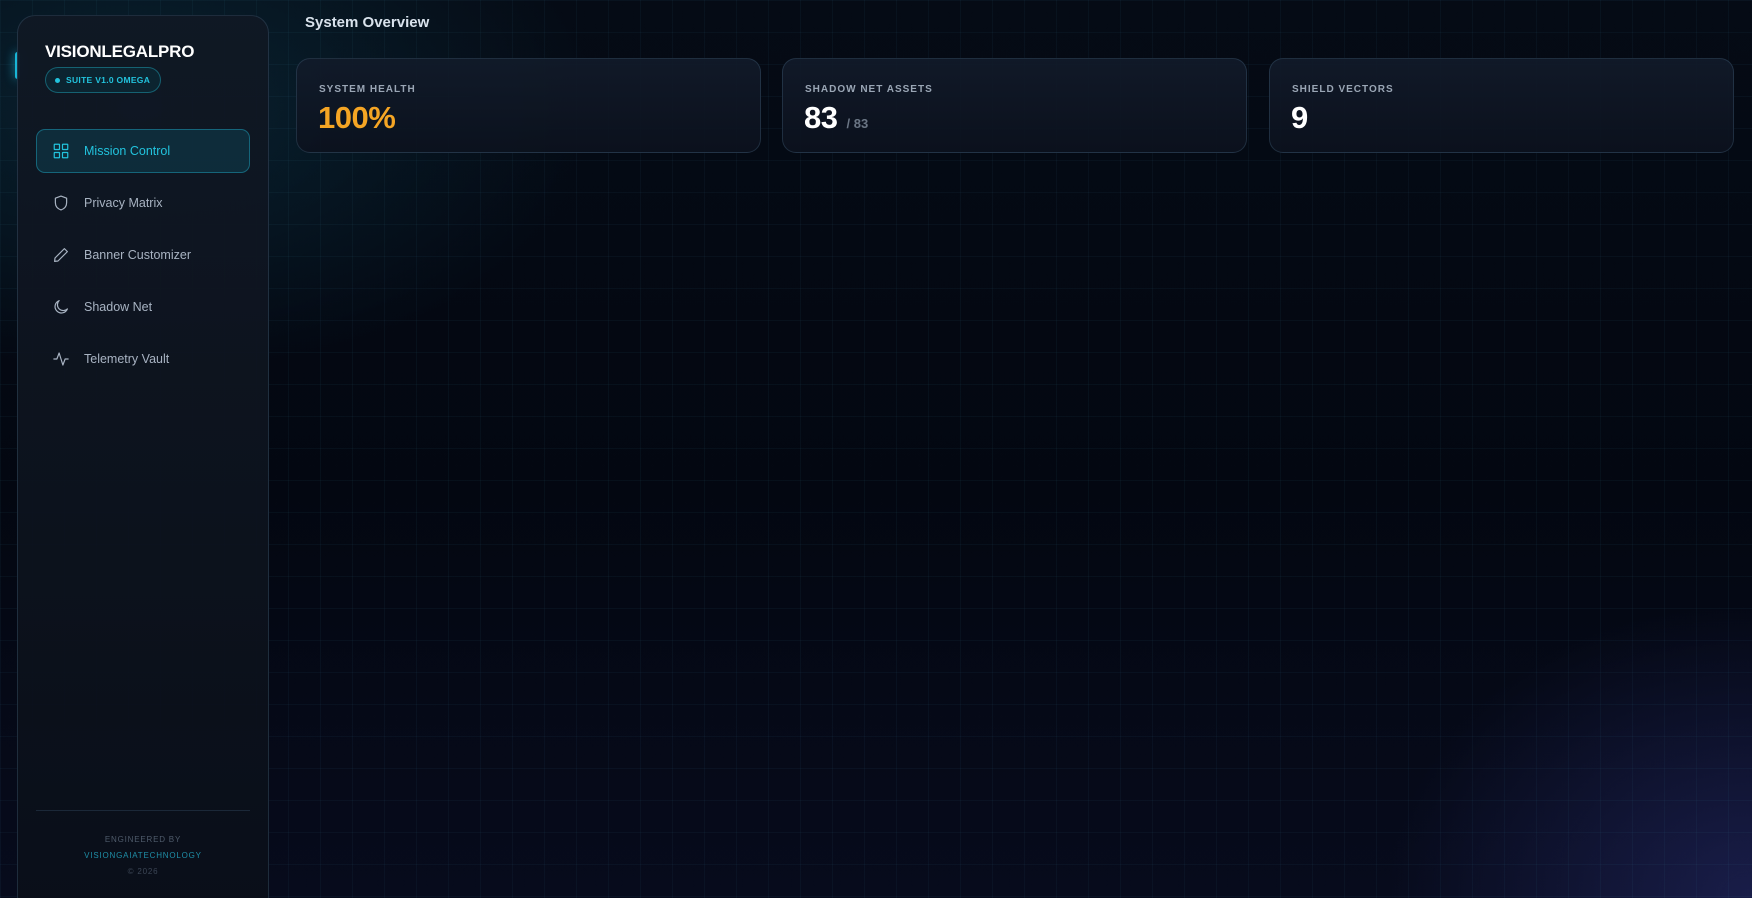  I want to click on brand-logo: VISIONLEGALPRO, so click(119, 52).